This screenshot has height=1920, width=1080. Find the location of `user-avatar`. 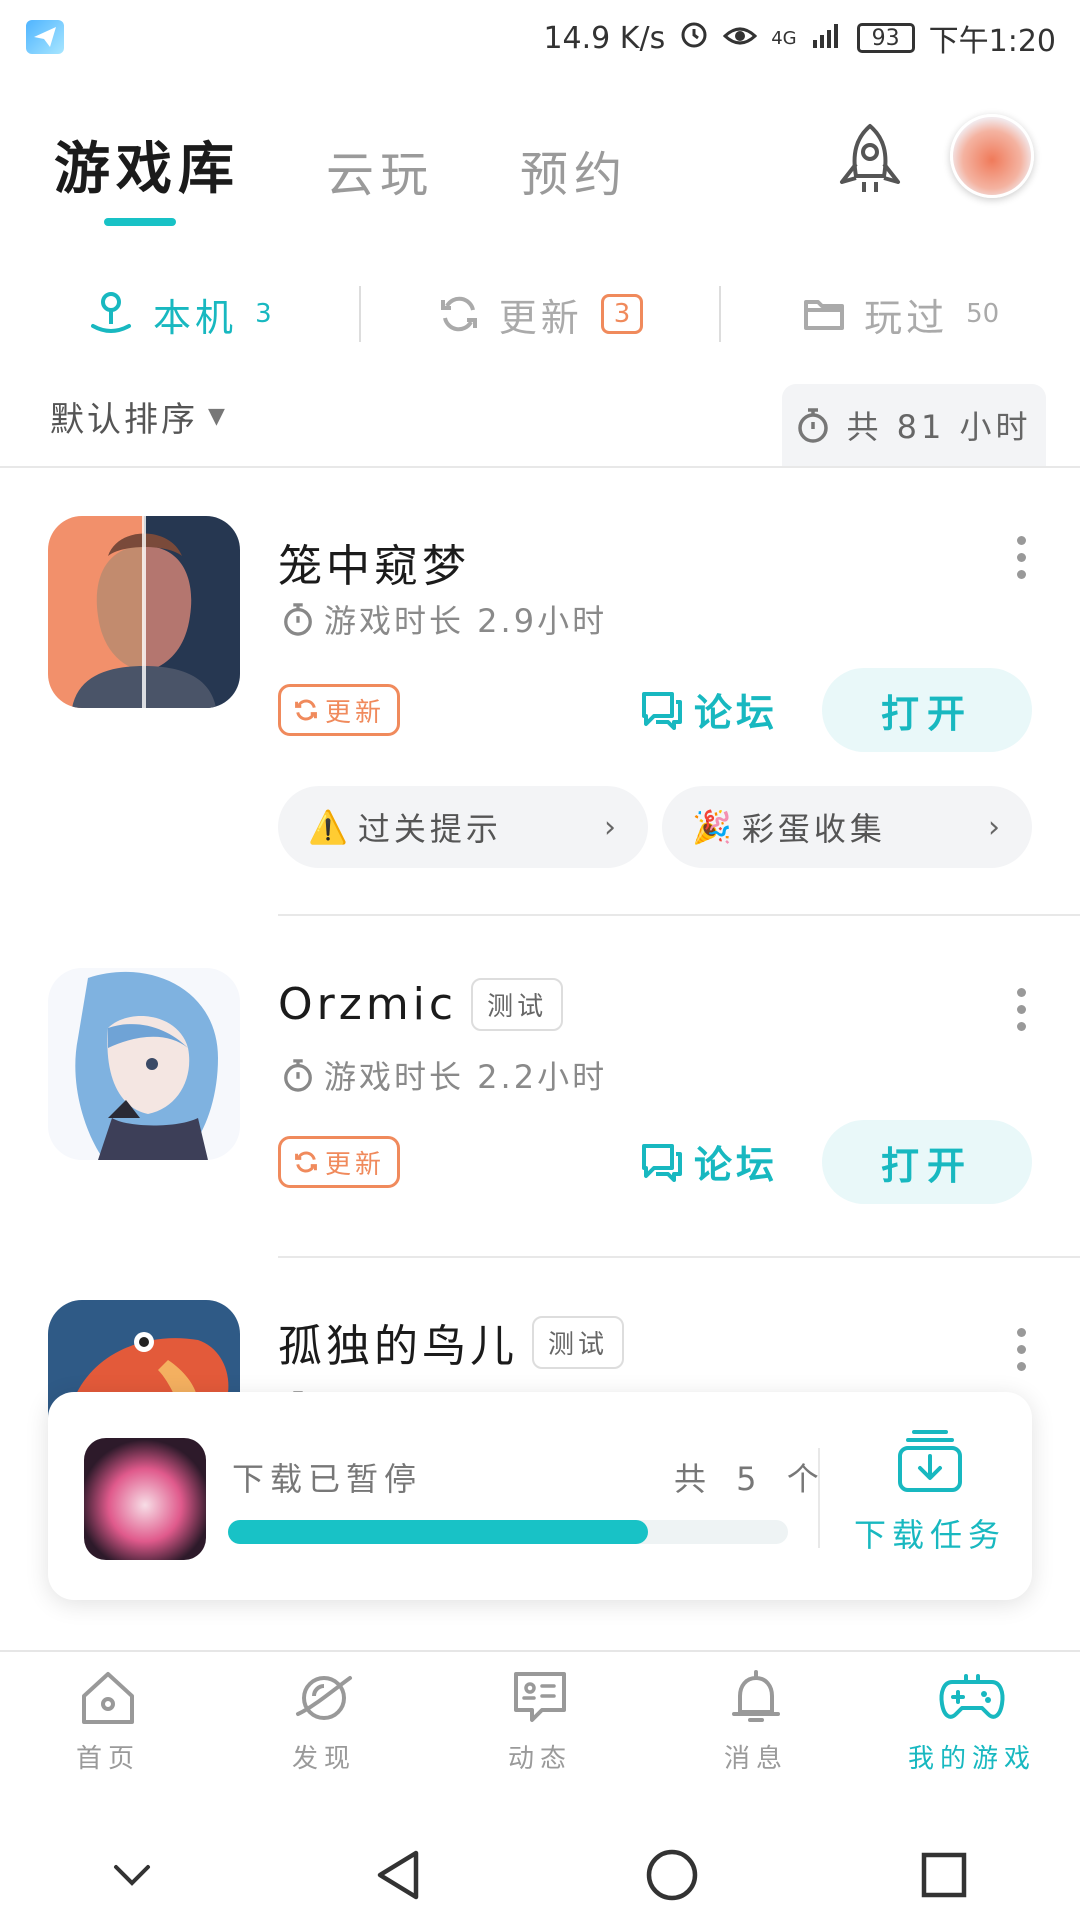

user-avatar is located at coordinates (992, 156).